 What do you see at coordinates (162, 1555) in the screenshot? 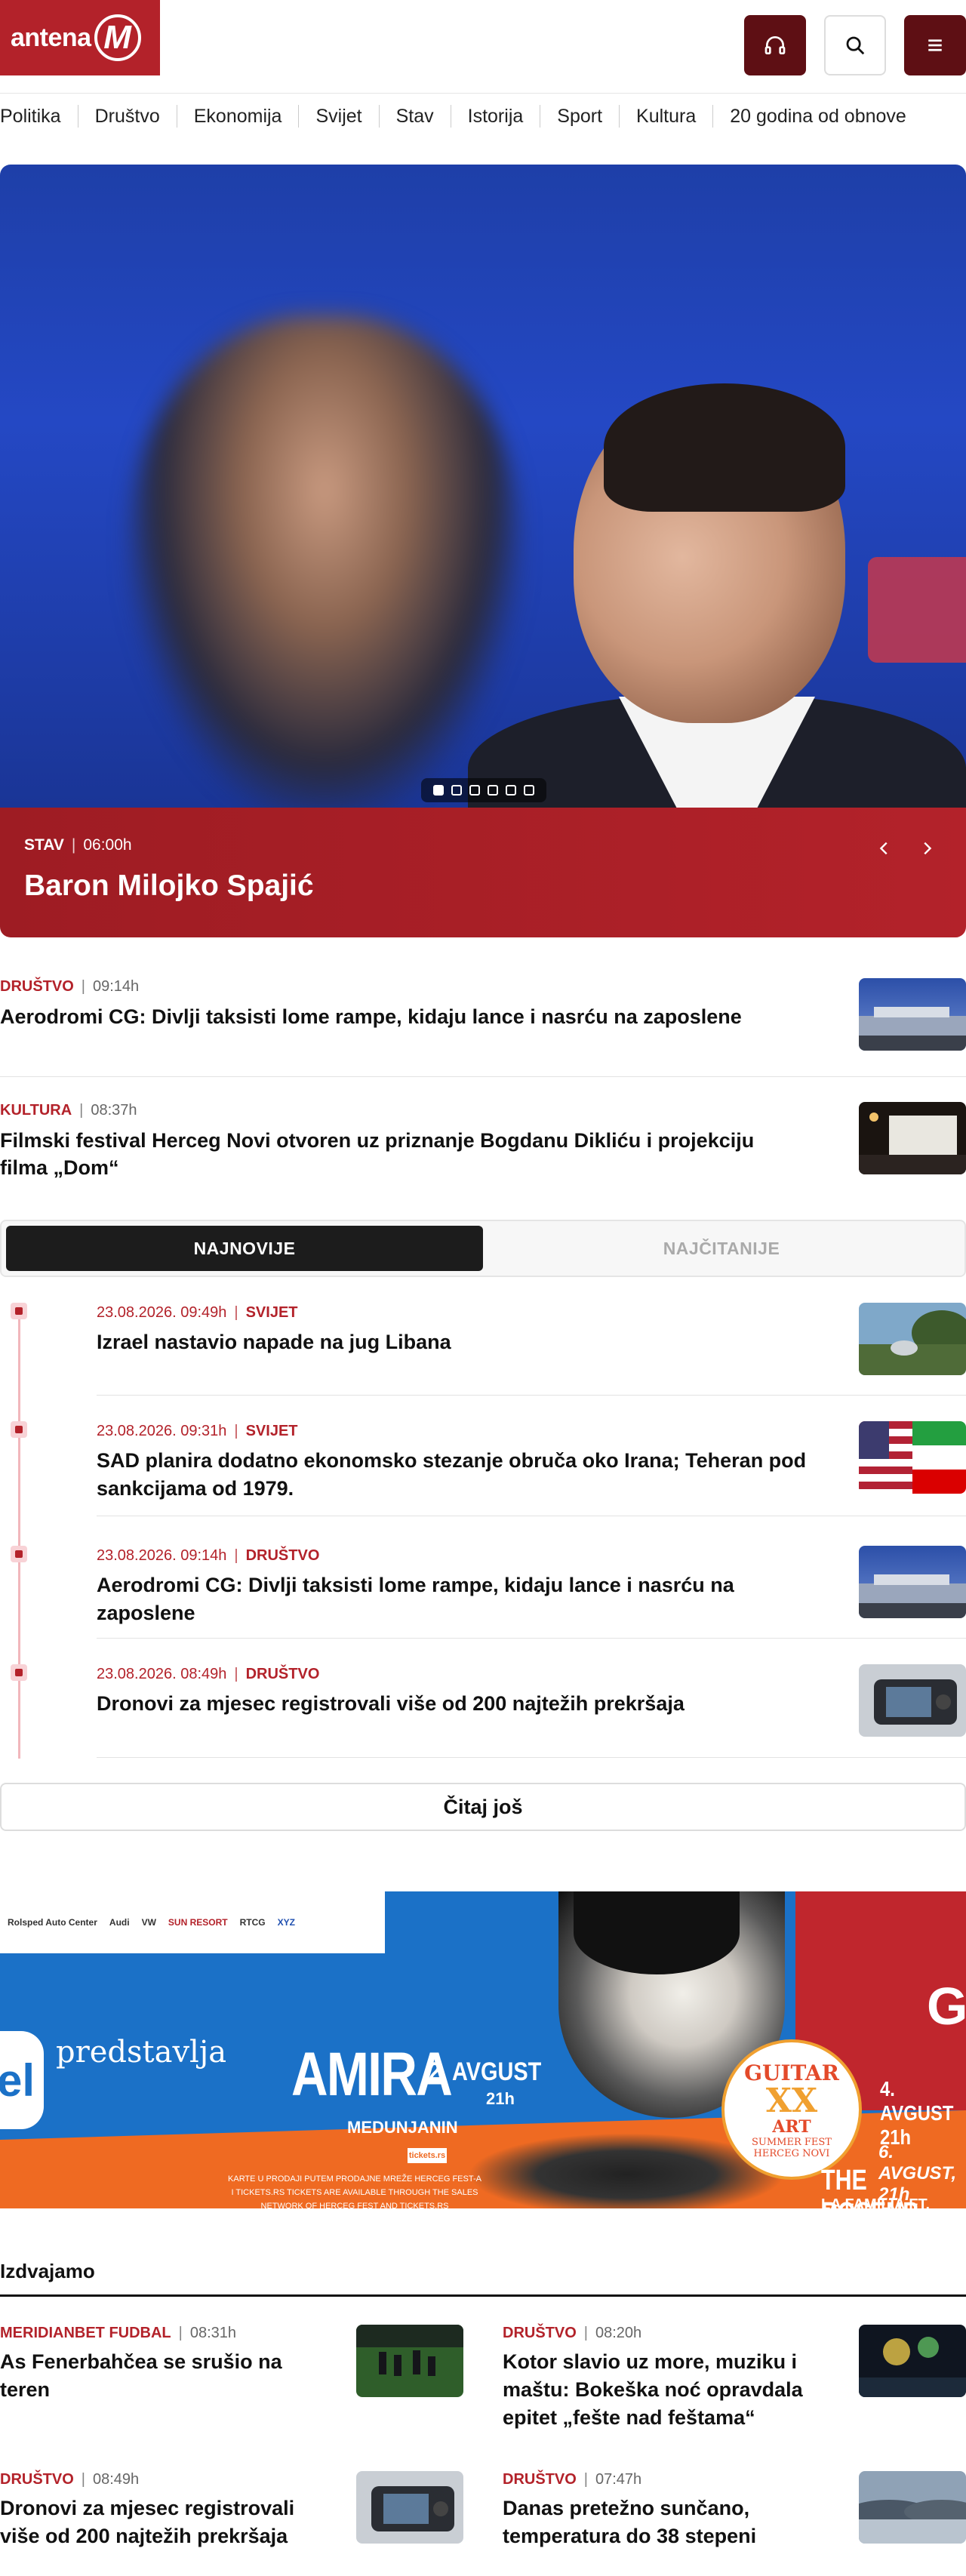
I see `timeline-datetime: 23.08.2026. 09:14h` at bounding box center [162, 1555].